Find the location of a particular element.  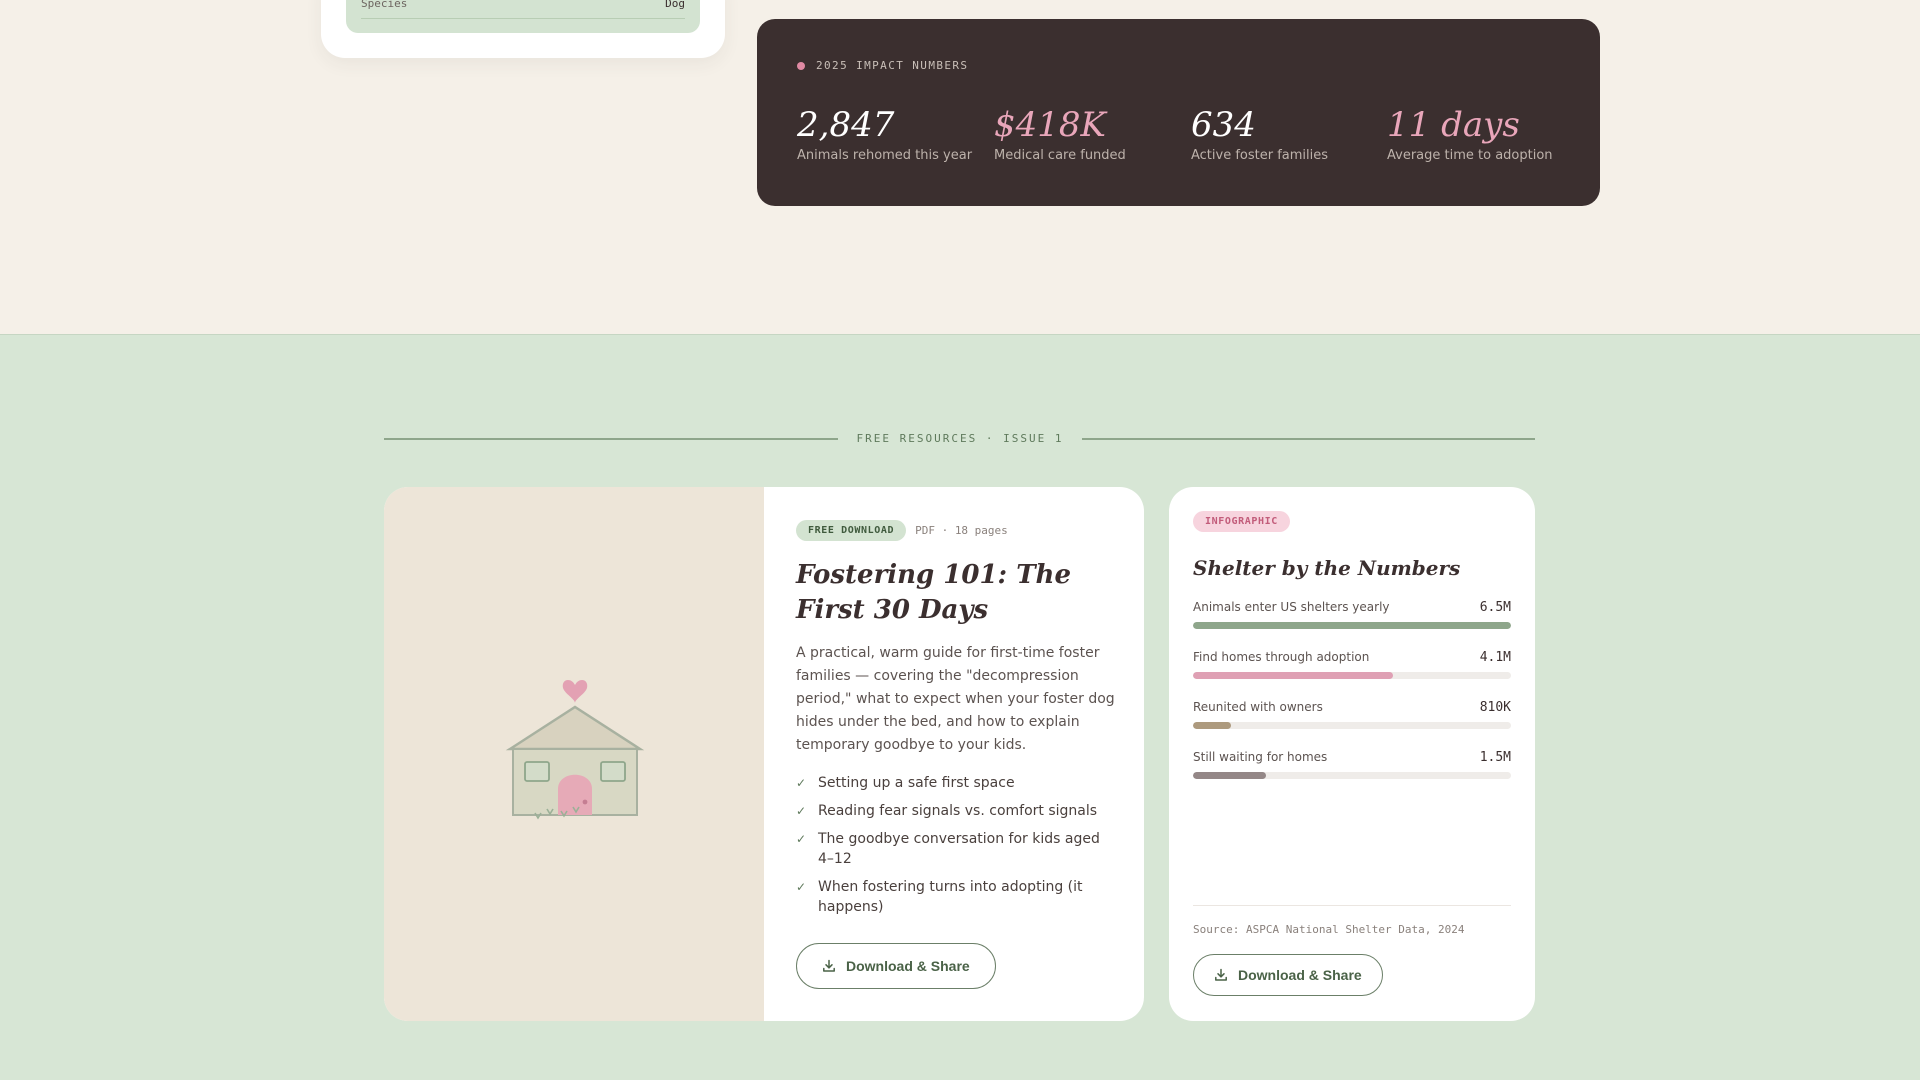

species-value: Dog is located at coordinates (675, 5).